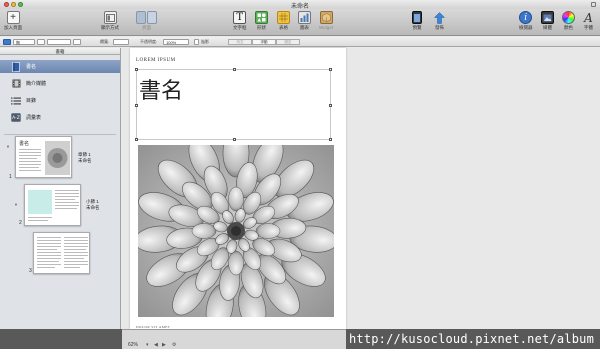 Image resolution: width=600 pixels, height=349 pixels. What do you see at coordinates (593, 4) in the screenshot?
I see `fullscreen-button` at bounding box center [593, 4].